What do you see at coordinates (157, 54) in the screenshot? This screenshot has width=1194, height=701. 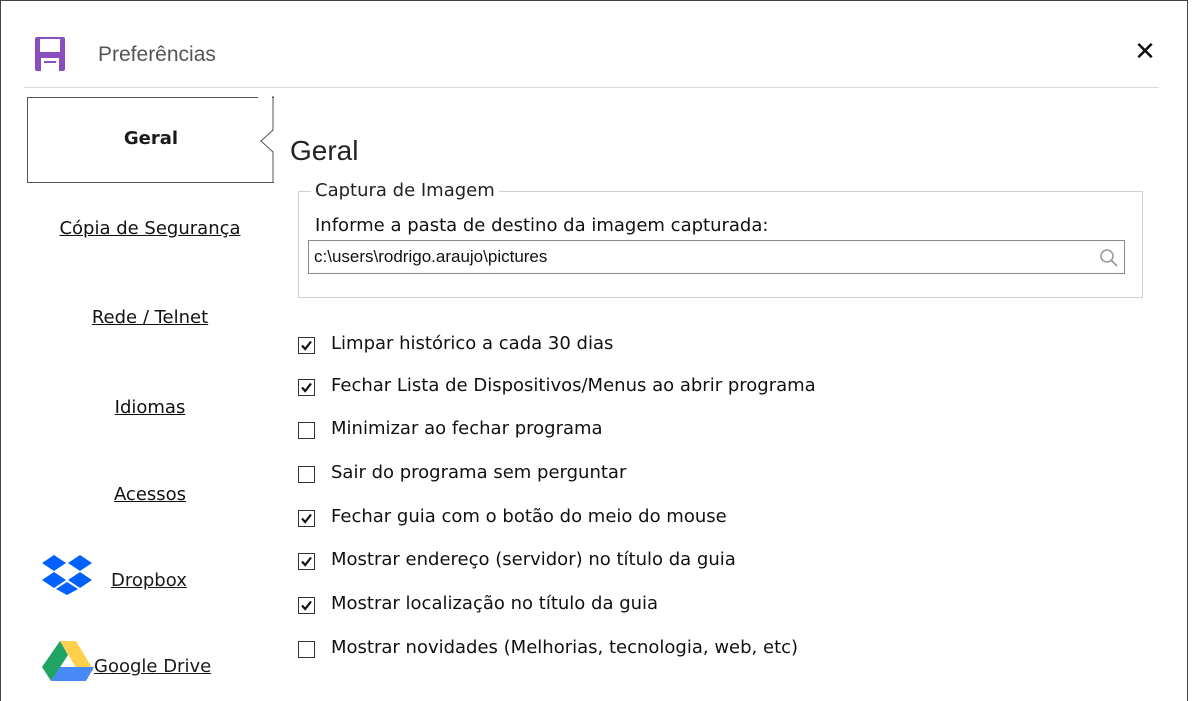 I see `window-title: Preferências` at bounding box center [157, 54].